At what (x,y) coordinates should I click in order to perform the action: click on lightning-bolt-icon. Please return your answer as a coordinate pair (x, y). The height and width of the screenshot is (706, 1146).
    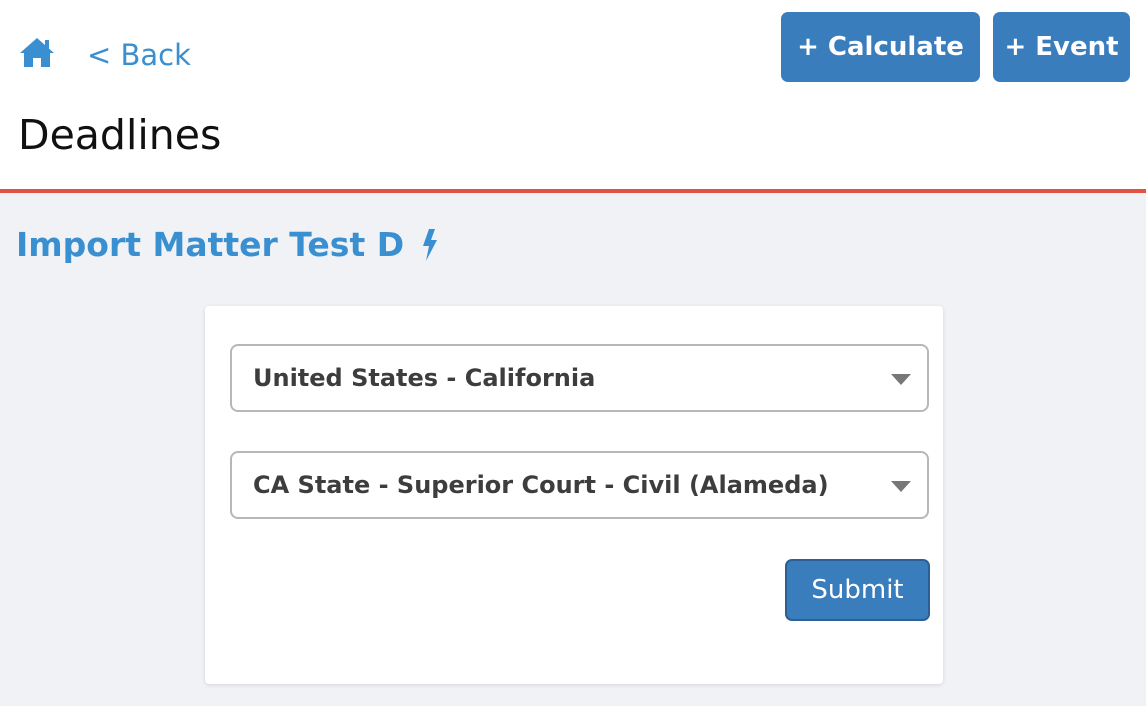
    Looking at the image, I should click on (430, 245).